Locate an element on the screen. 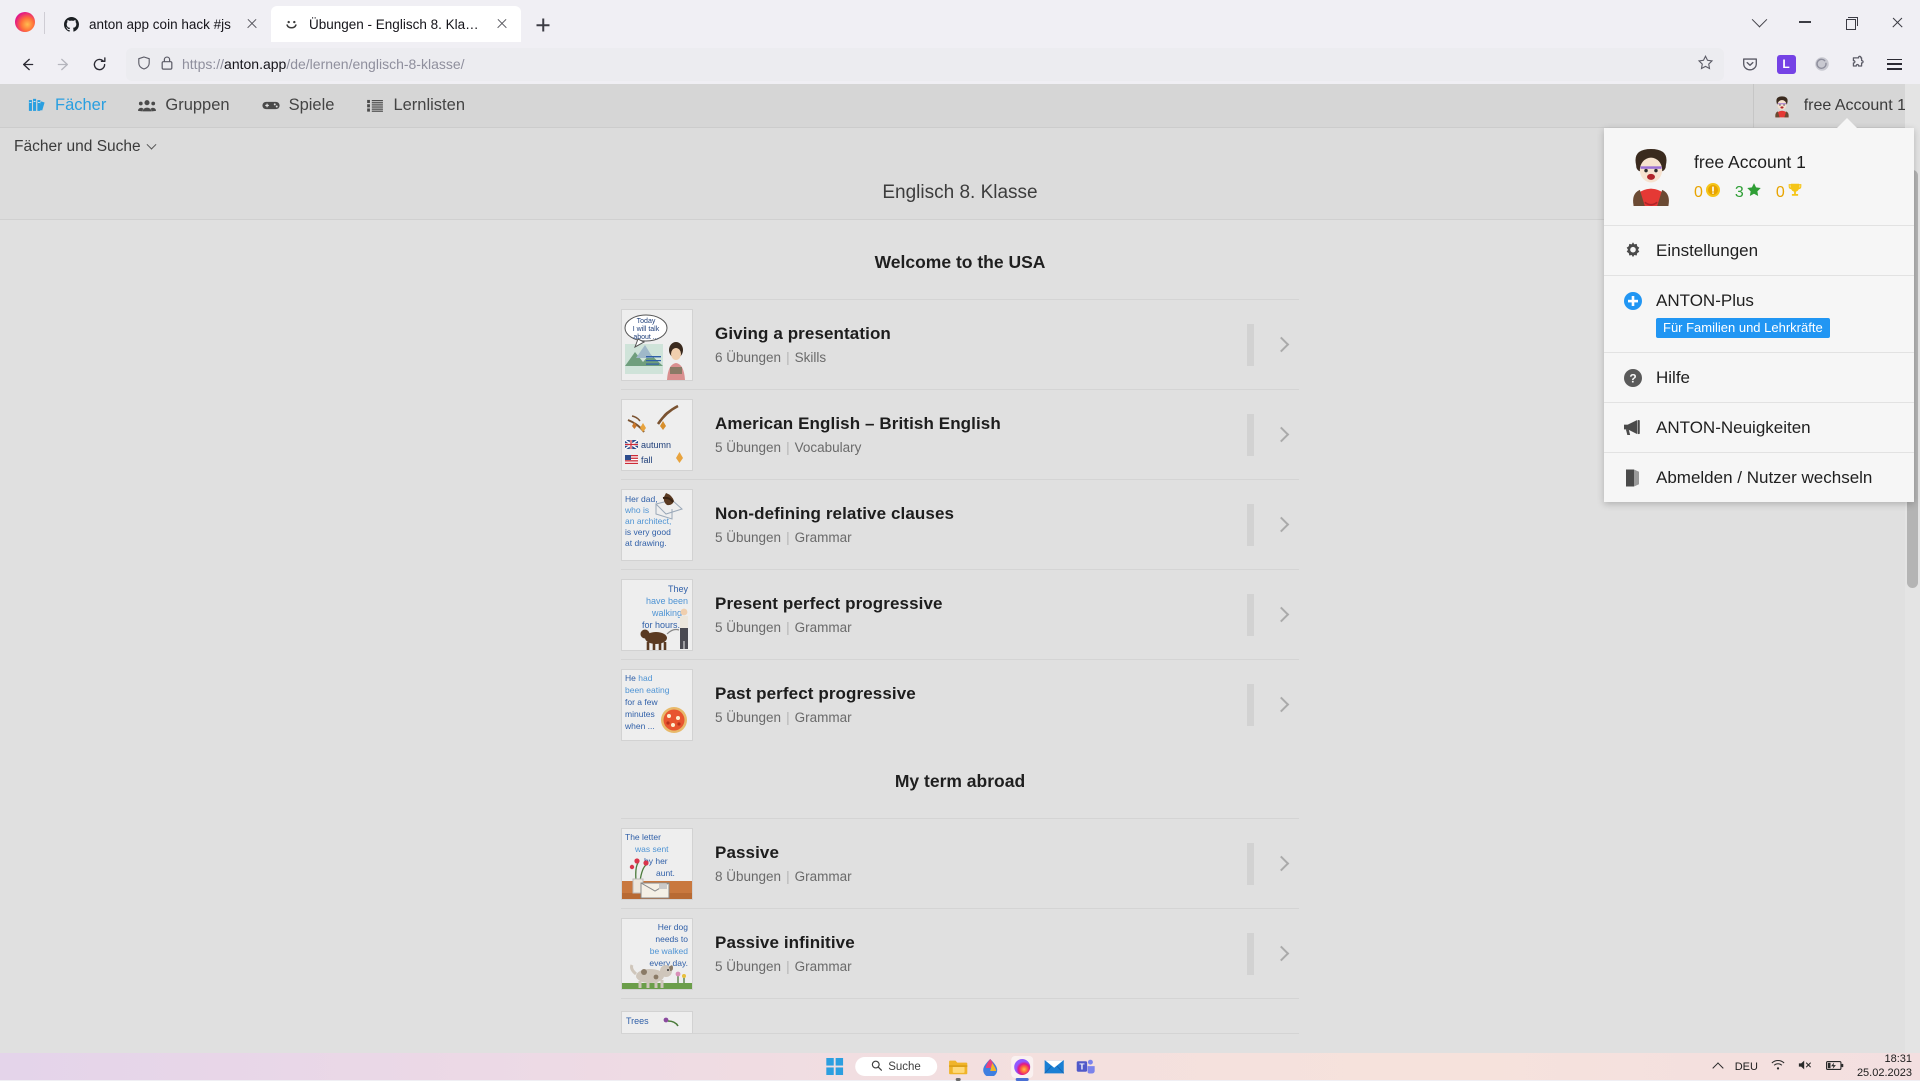 The image size is (1920, 1081). list-item: Her dog needs to be walked every day. is located at coordinates (960, 953).